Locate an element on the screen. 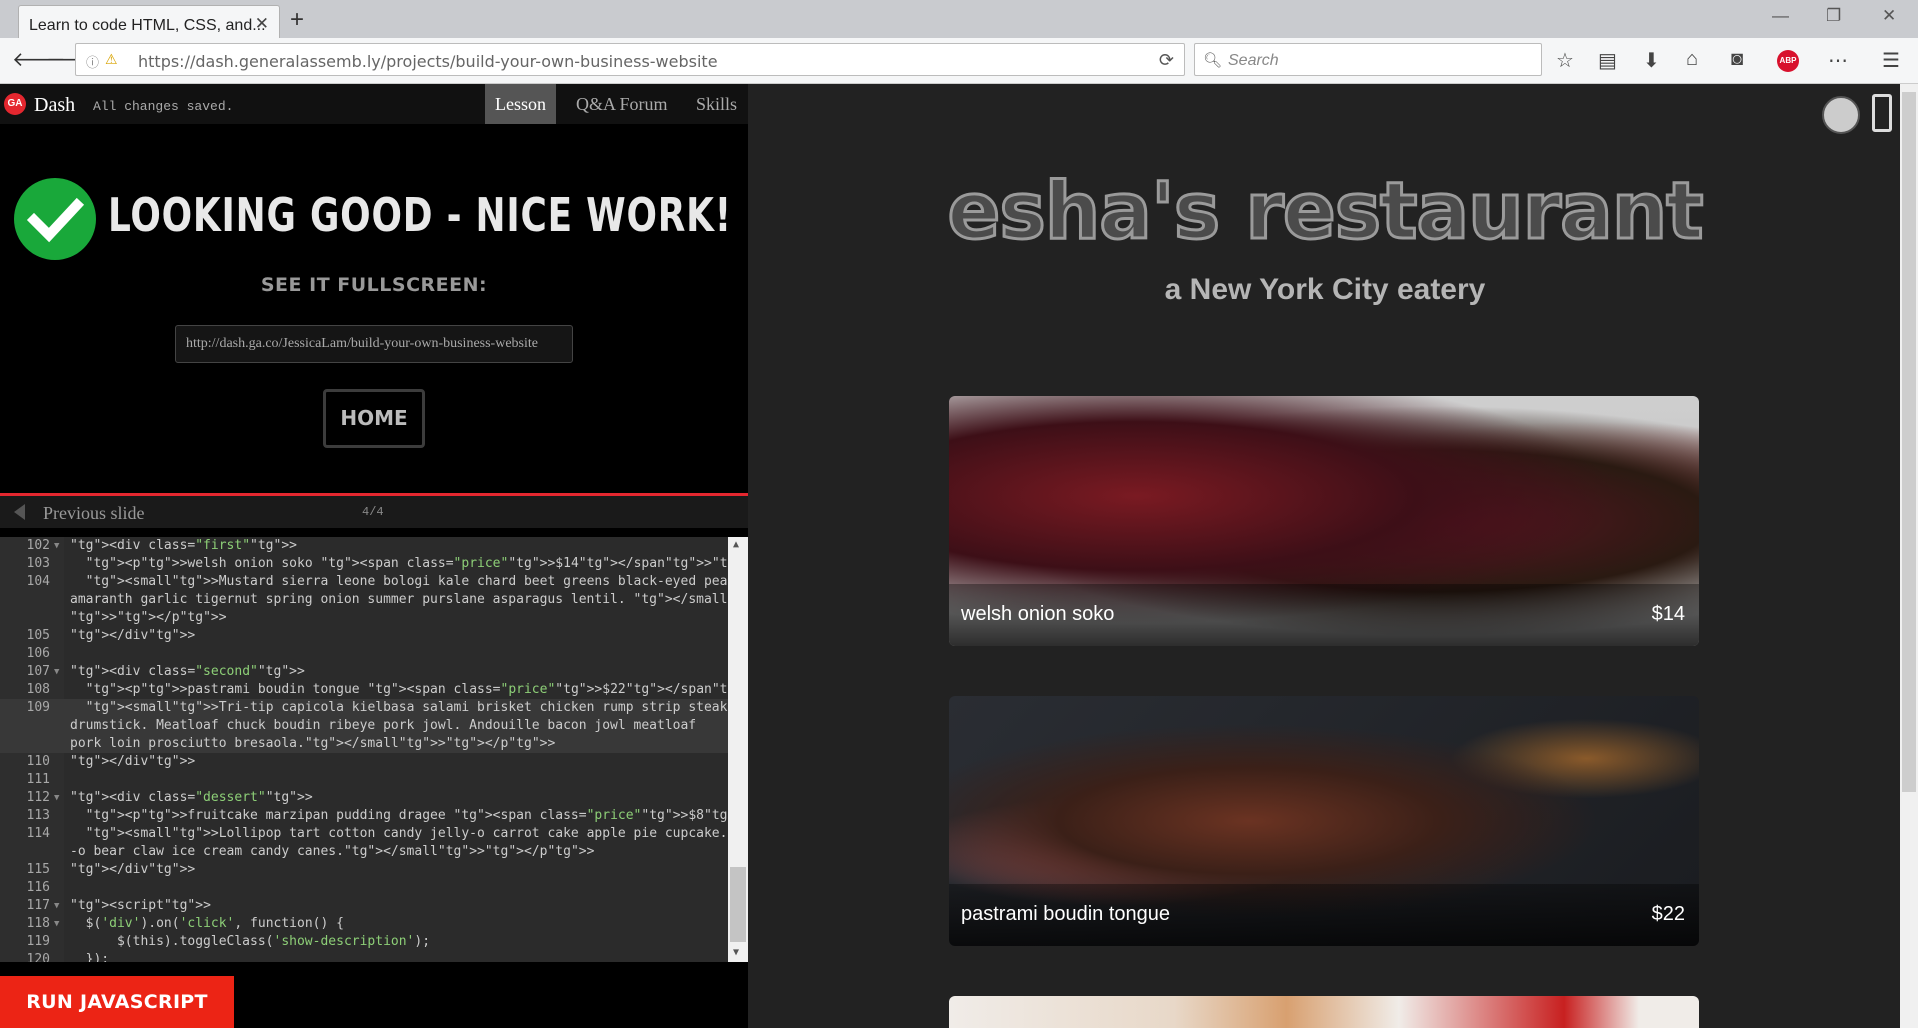  menu-item-price: $14 is located at coordinates (1668, 614).